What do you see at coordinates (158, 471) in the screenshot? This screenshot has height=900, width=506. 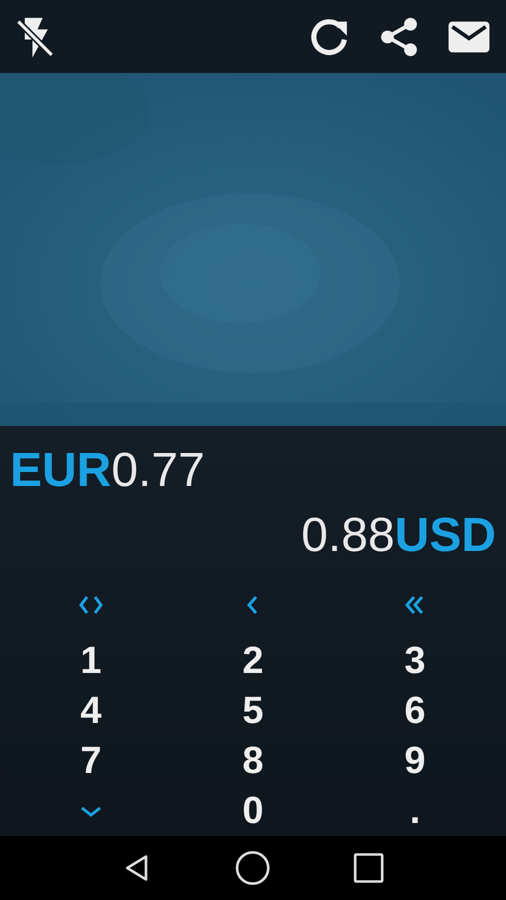 I see `amount-value: 0.77` at bounding box center [158, 471].